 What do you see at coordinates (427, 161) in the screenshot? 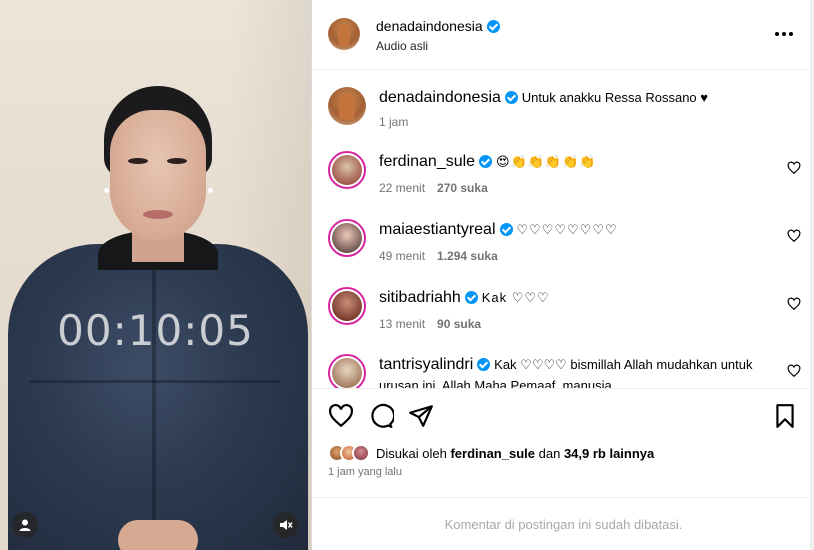
I see `comment-username: ferdinan_sule` at bounding box center [427, 161].